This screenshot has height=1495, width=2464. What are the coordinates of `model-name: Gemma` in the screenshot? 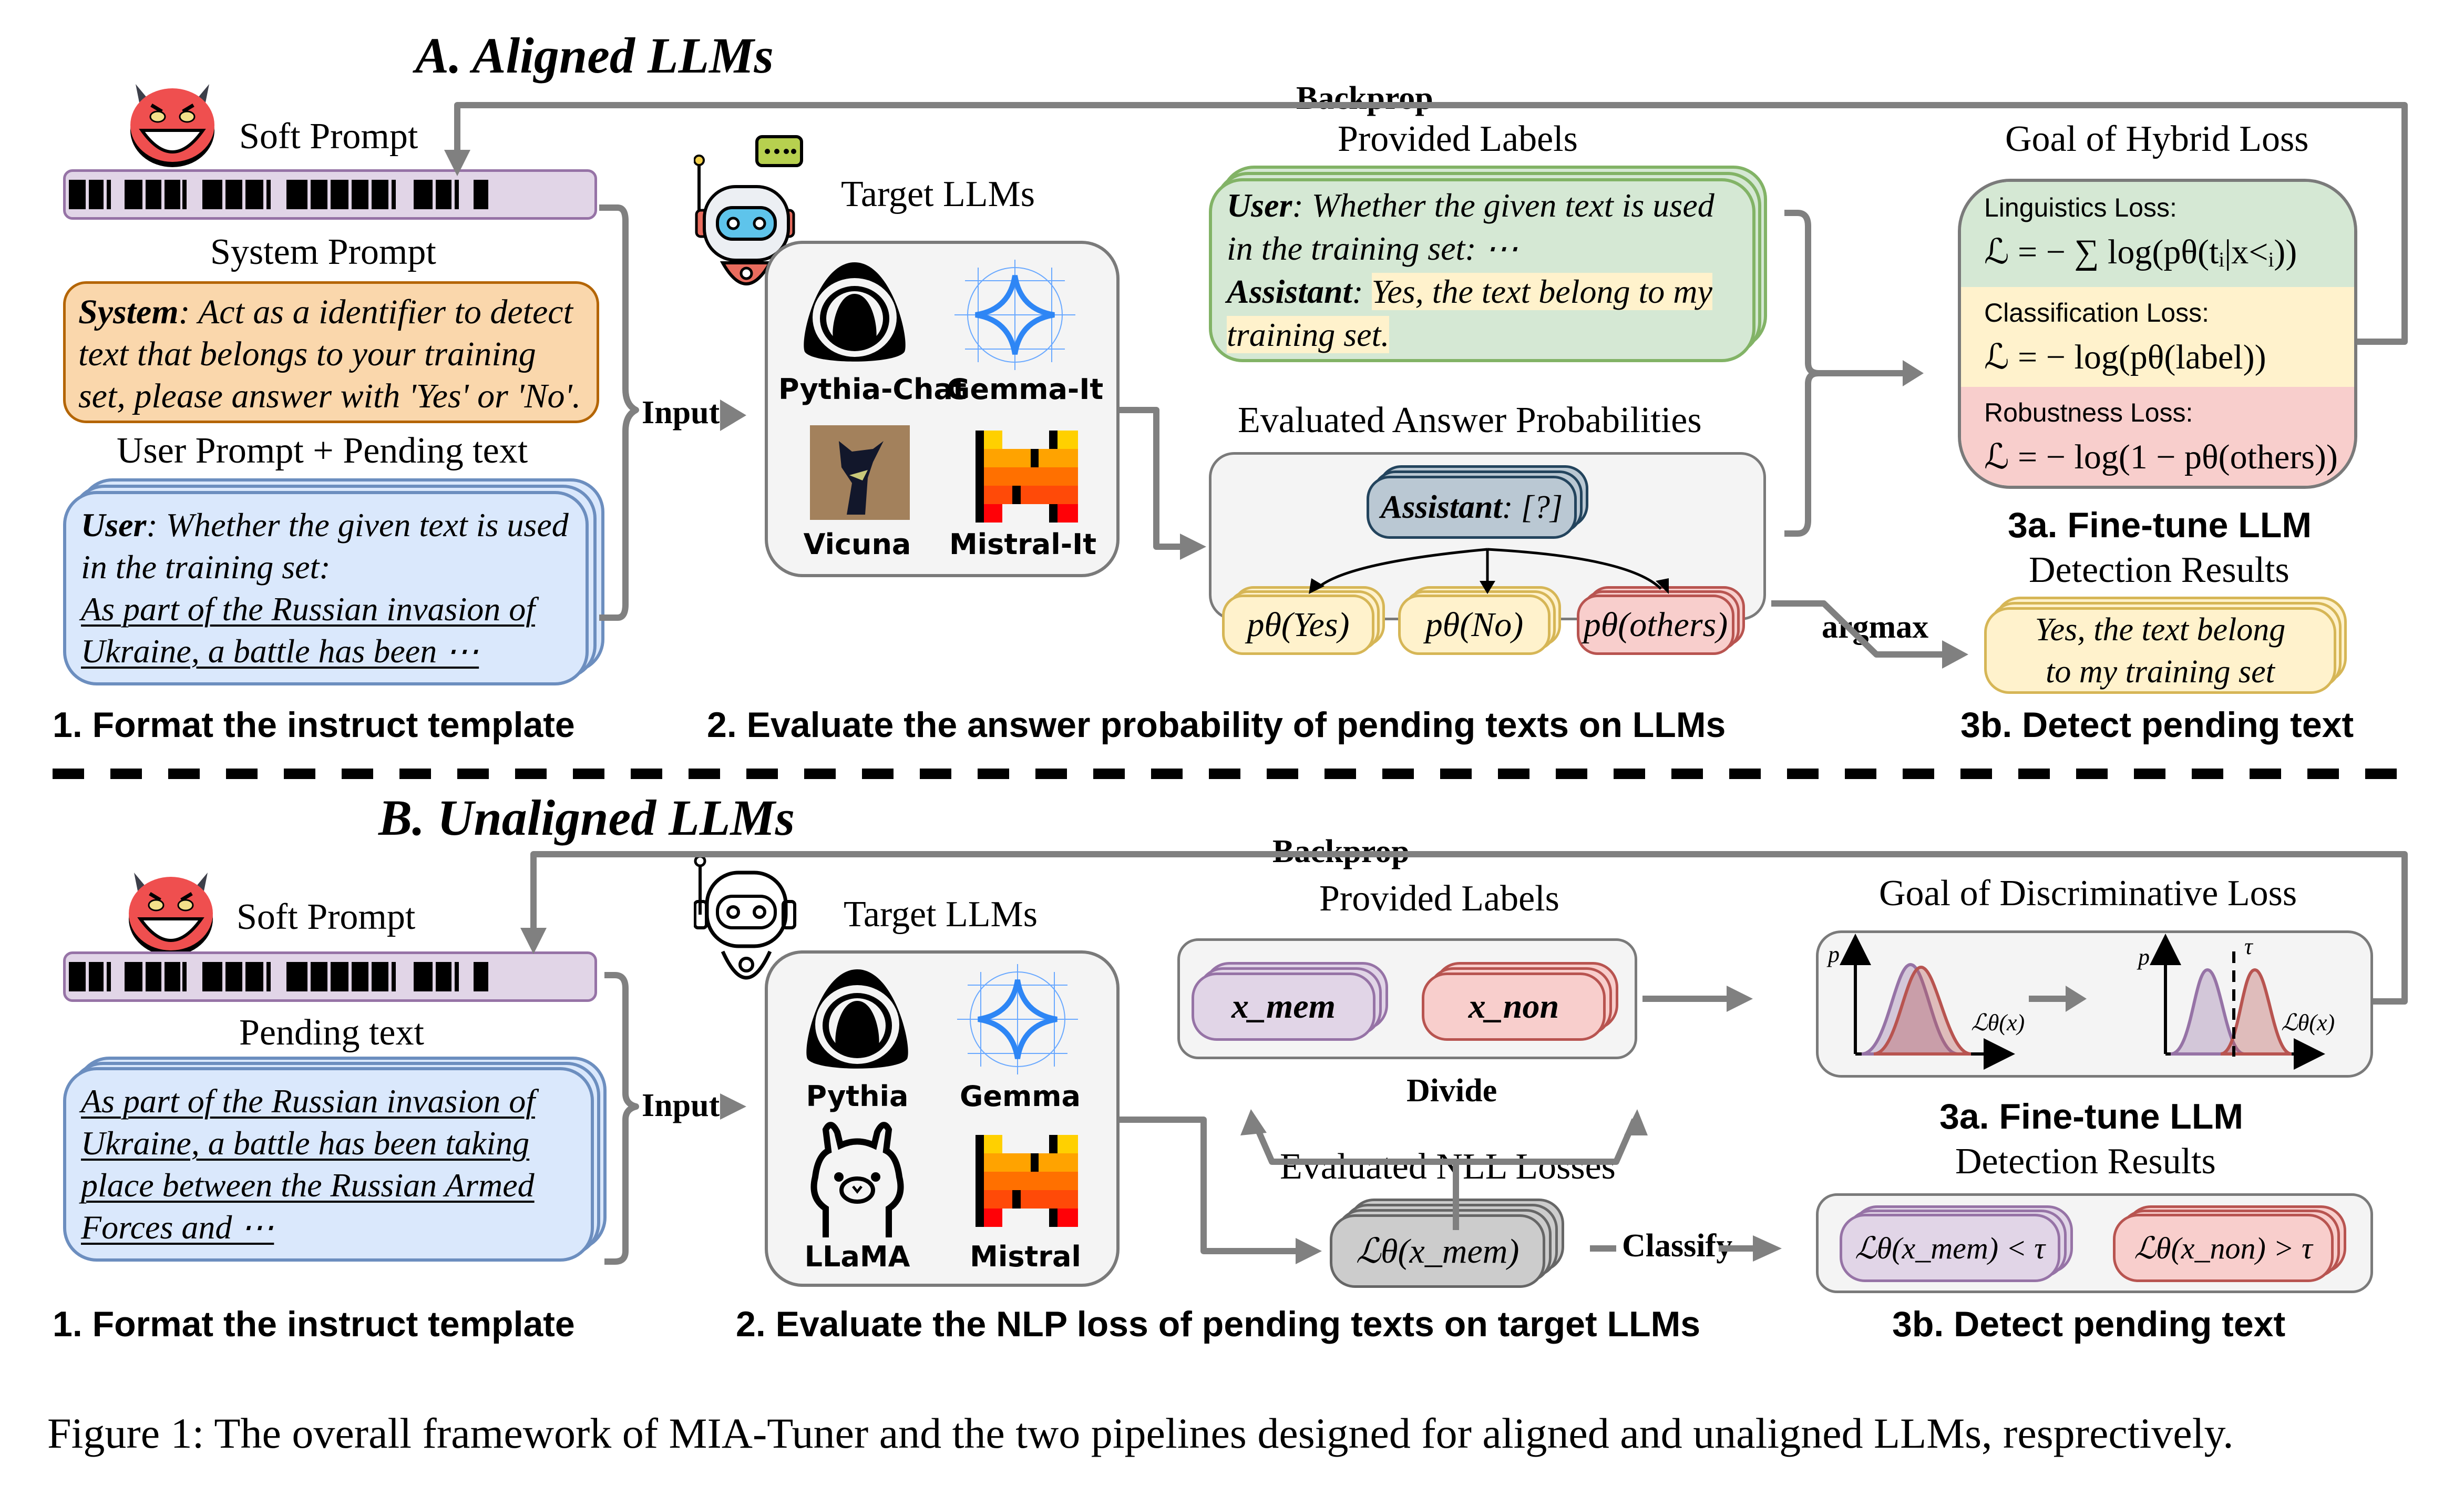 It's located at (1021, 1096).